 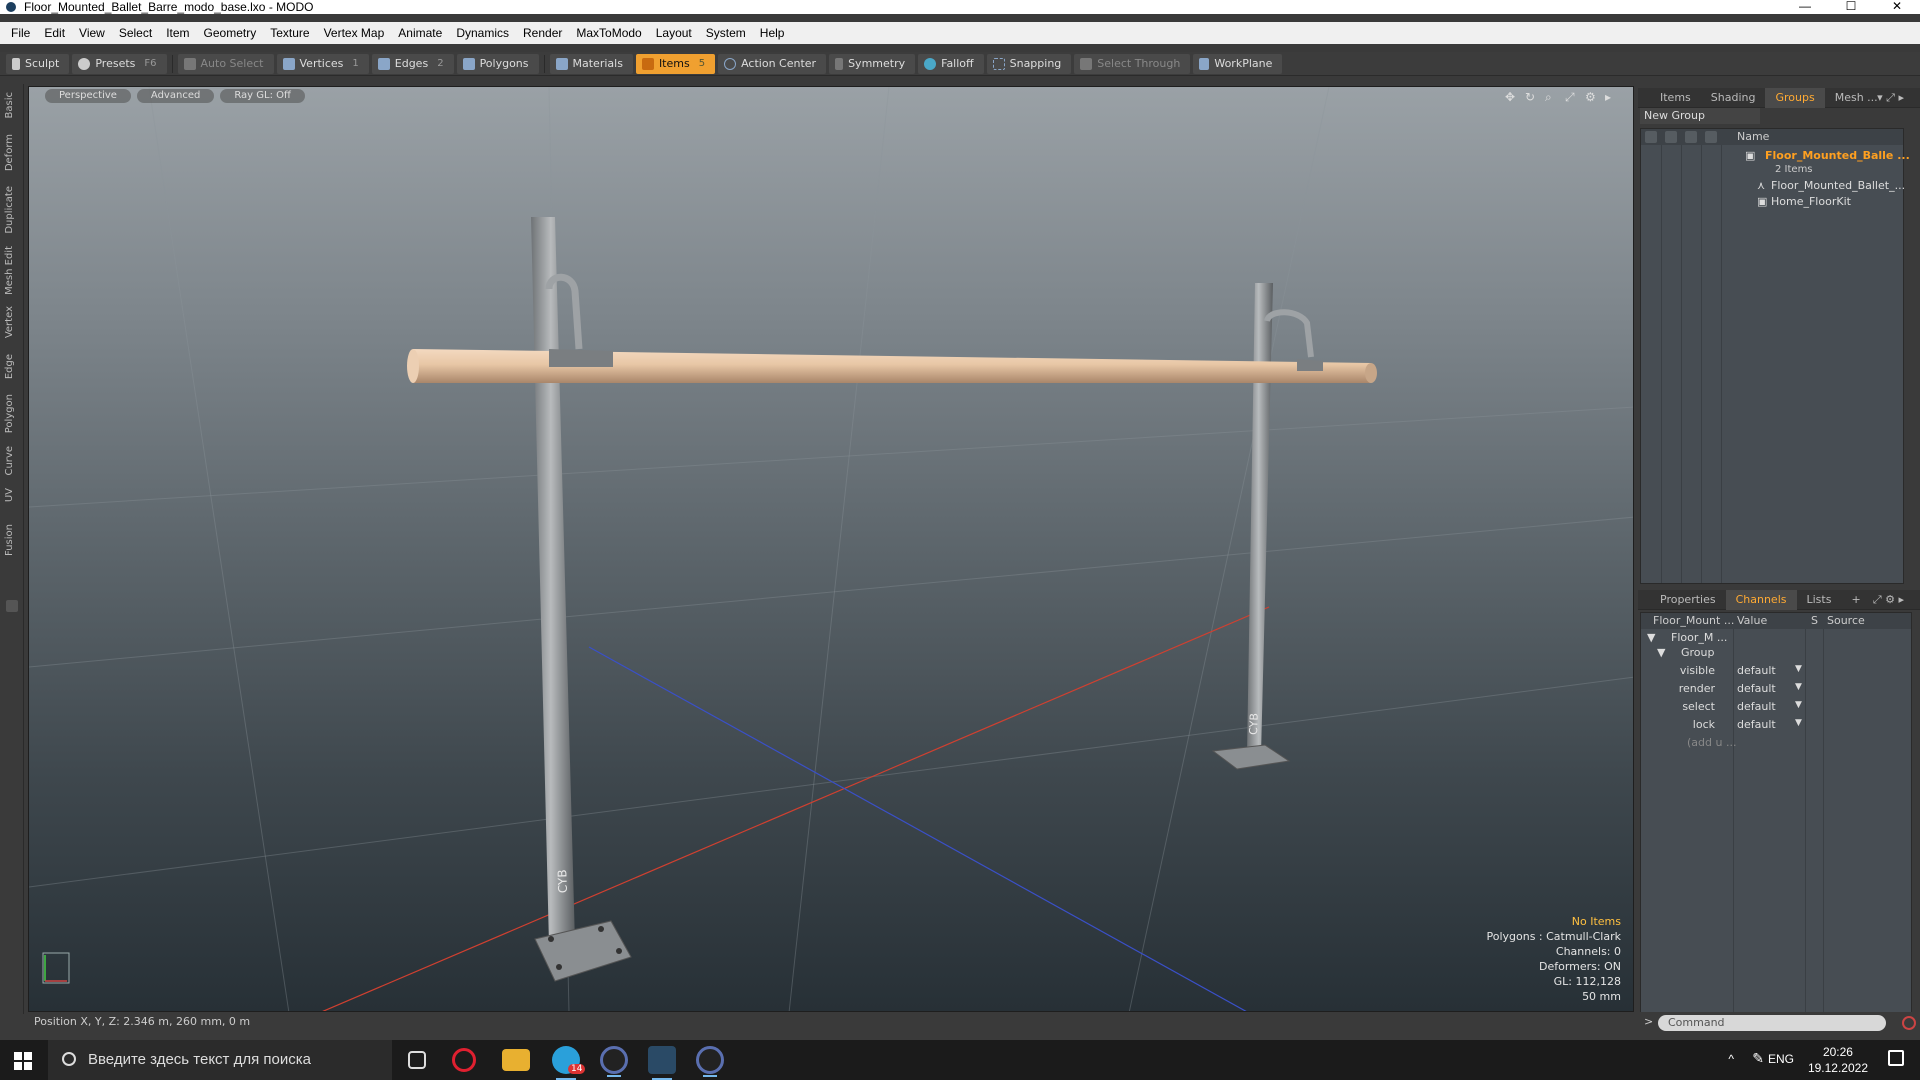 What do you see at coordinates (12, 152) in the screenshot?
I see `tab-deform: Deform` at bounding box center [12, 152].